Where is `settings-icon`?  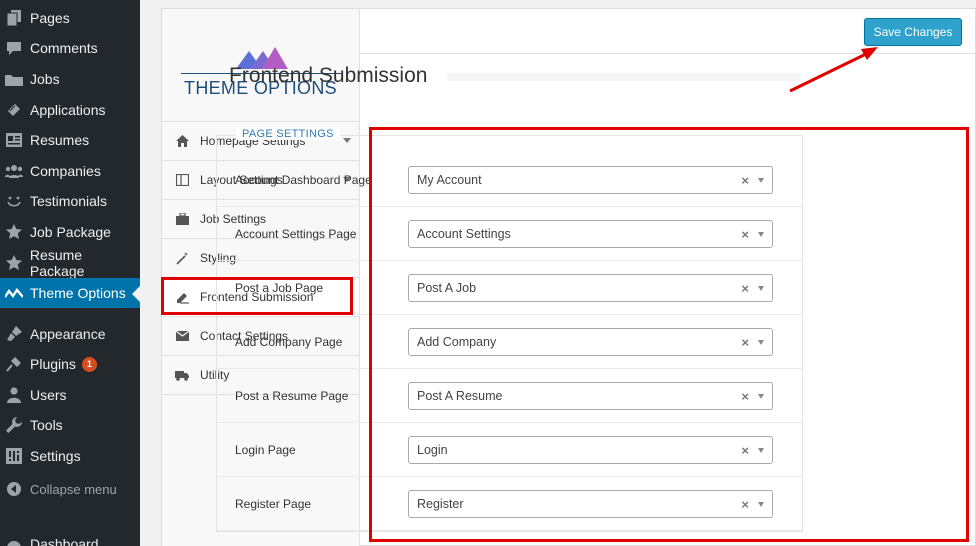 settings-icon is located at coordinates (14, 456).